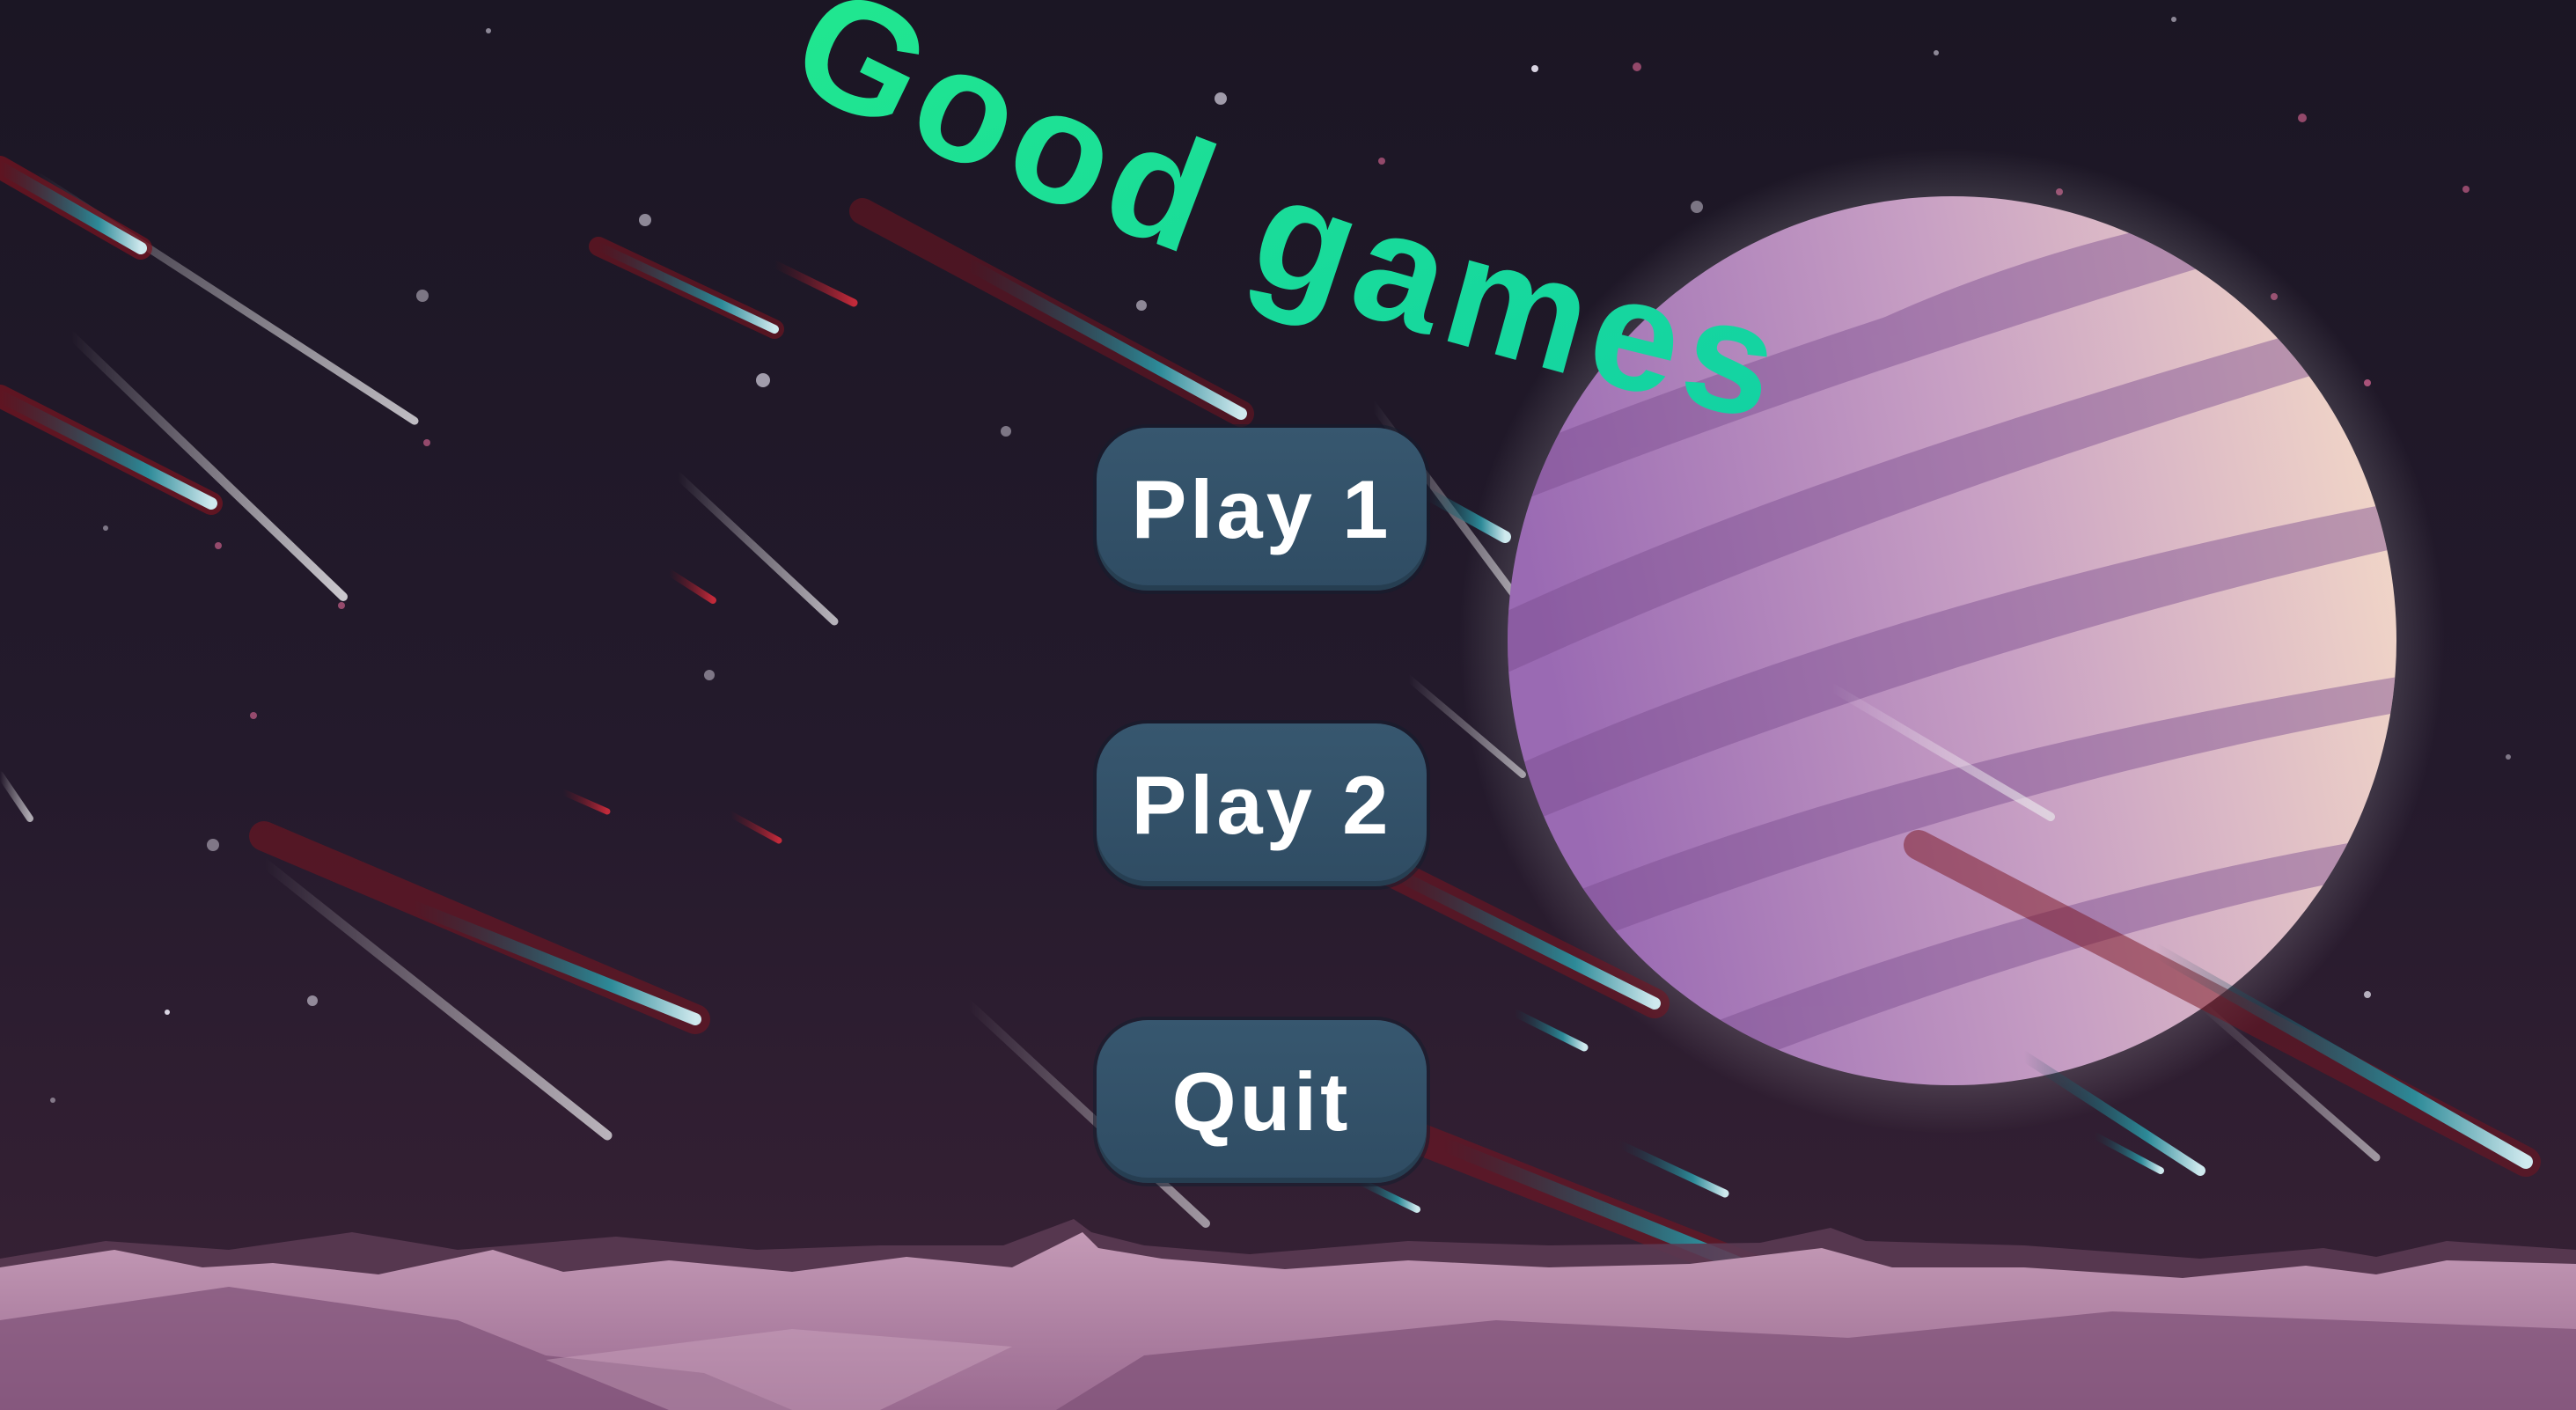  I want to click on play-2-button: Play 2, so click(1262, 804).